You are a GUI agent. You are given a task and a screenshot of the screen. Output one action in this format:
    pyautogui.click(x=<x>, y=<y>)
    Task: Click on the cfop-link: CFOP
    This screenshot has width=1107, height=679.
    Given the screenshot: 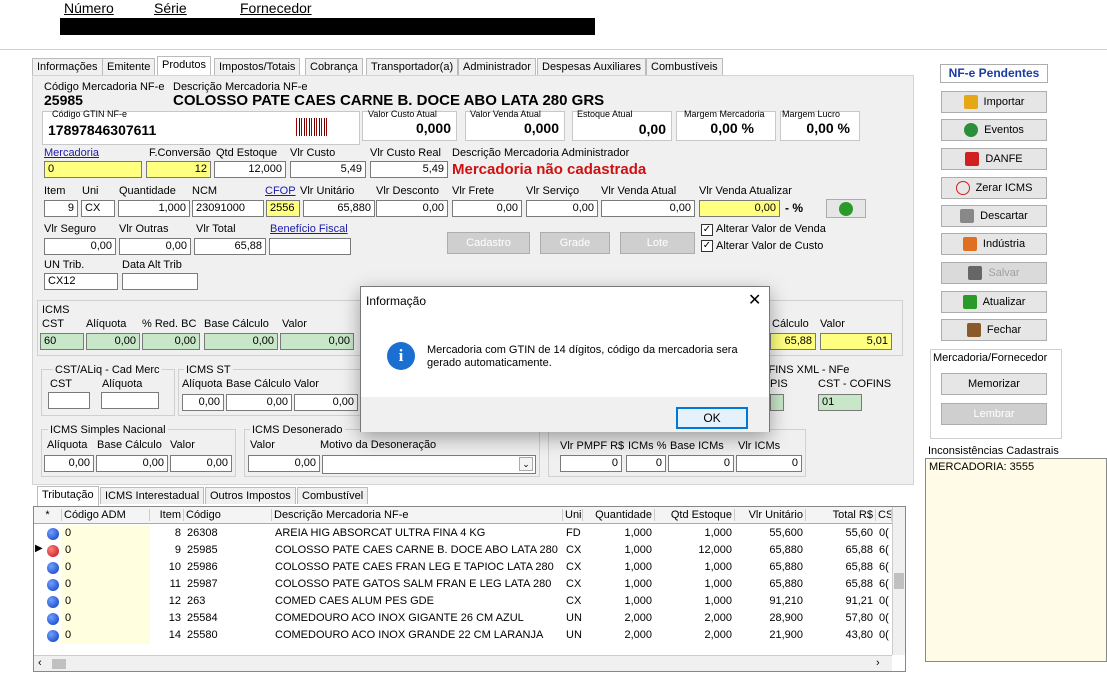 What is the action you would take?
    pyautogui.click(x=280, y=191)
    